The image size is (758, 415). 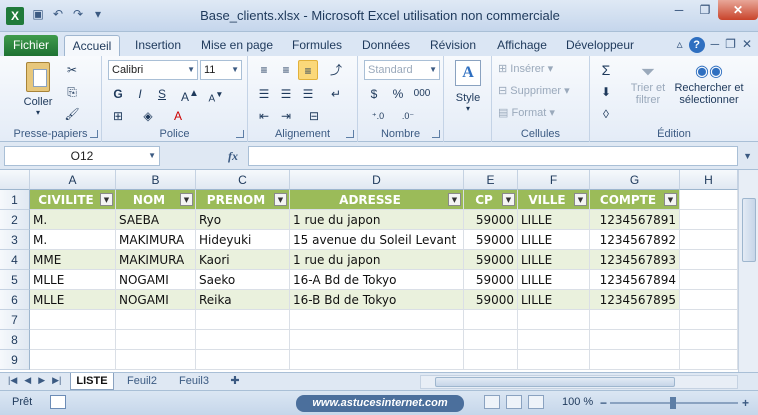 What do you see at coordinates (38, 89) in the screenshot?
I see `paste-button: Coller ▾` at bounding box center [38, 89].